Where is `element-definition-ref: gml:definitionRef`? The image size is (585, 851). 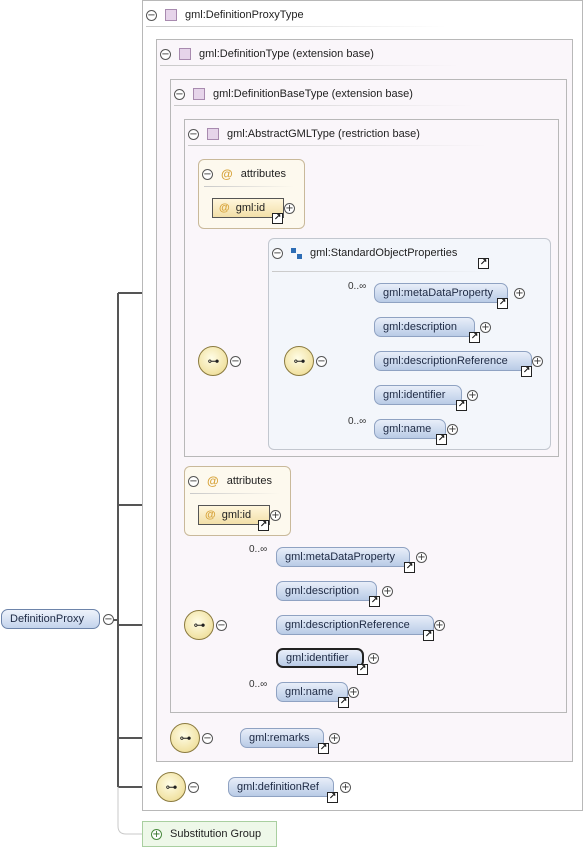
element-definition-ref: gml:definitionRef is located at coordinates (281, 787).